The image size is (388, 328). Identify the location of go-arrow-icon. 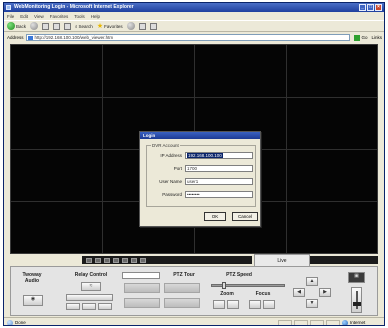
(357, 37).